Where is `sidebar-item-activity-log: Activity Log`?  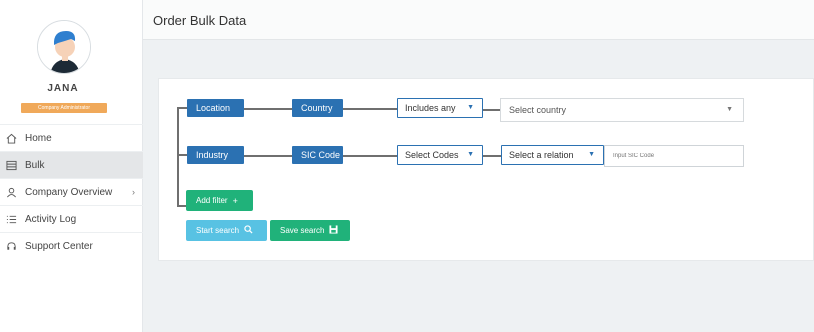 sidebar-item-activity-log: Activity Log is located at coordinates (71, 218).